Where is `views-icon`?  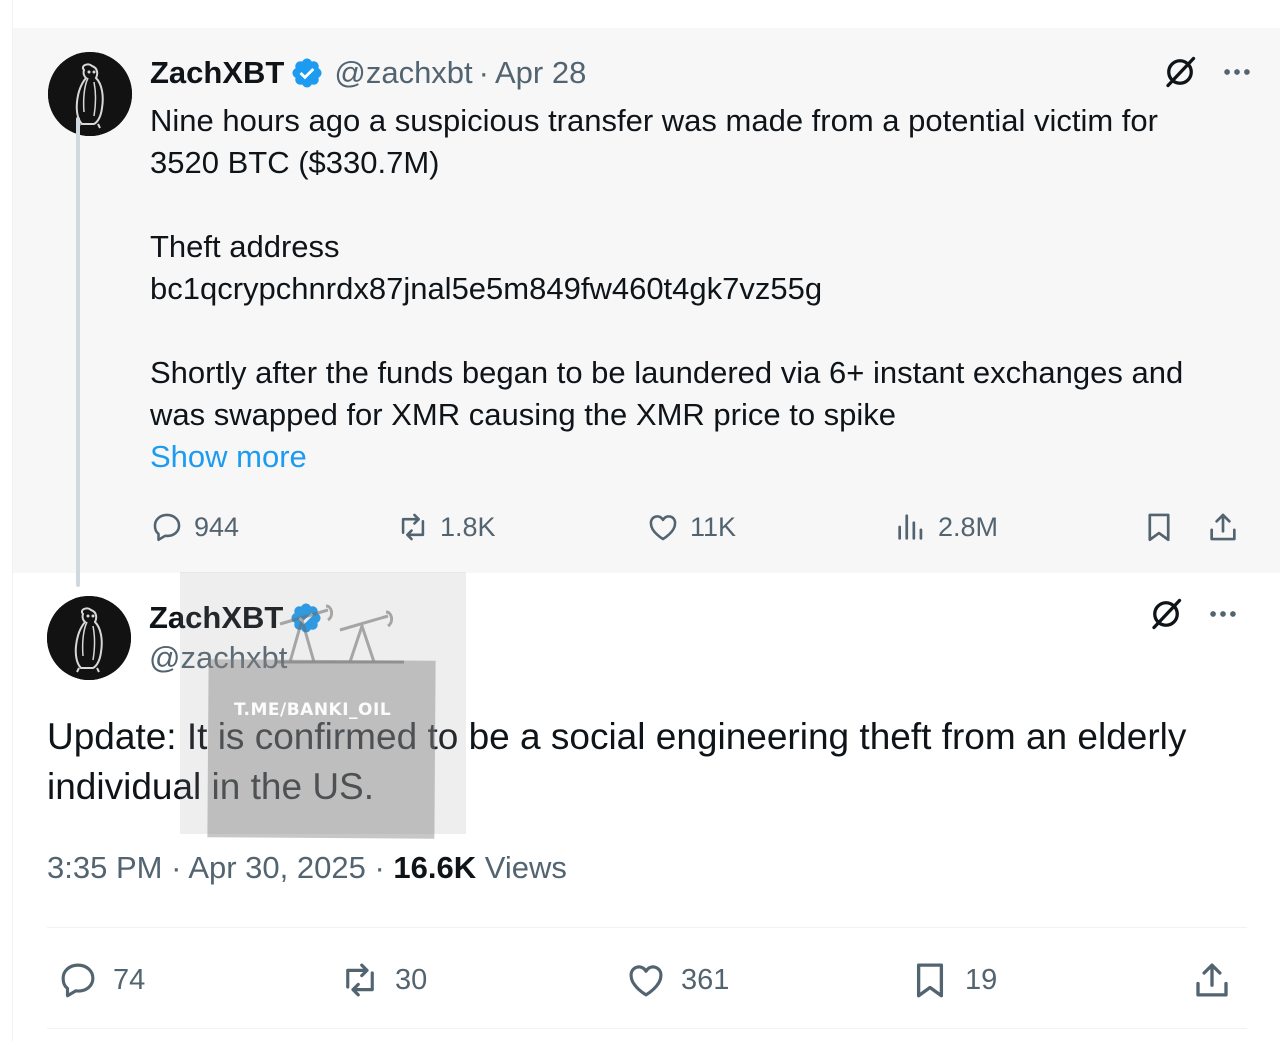
views-icon is located at coordinates (911, 527).